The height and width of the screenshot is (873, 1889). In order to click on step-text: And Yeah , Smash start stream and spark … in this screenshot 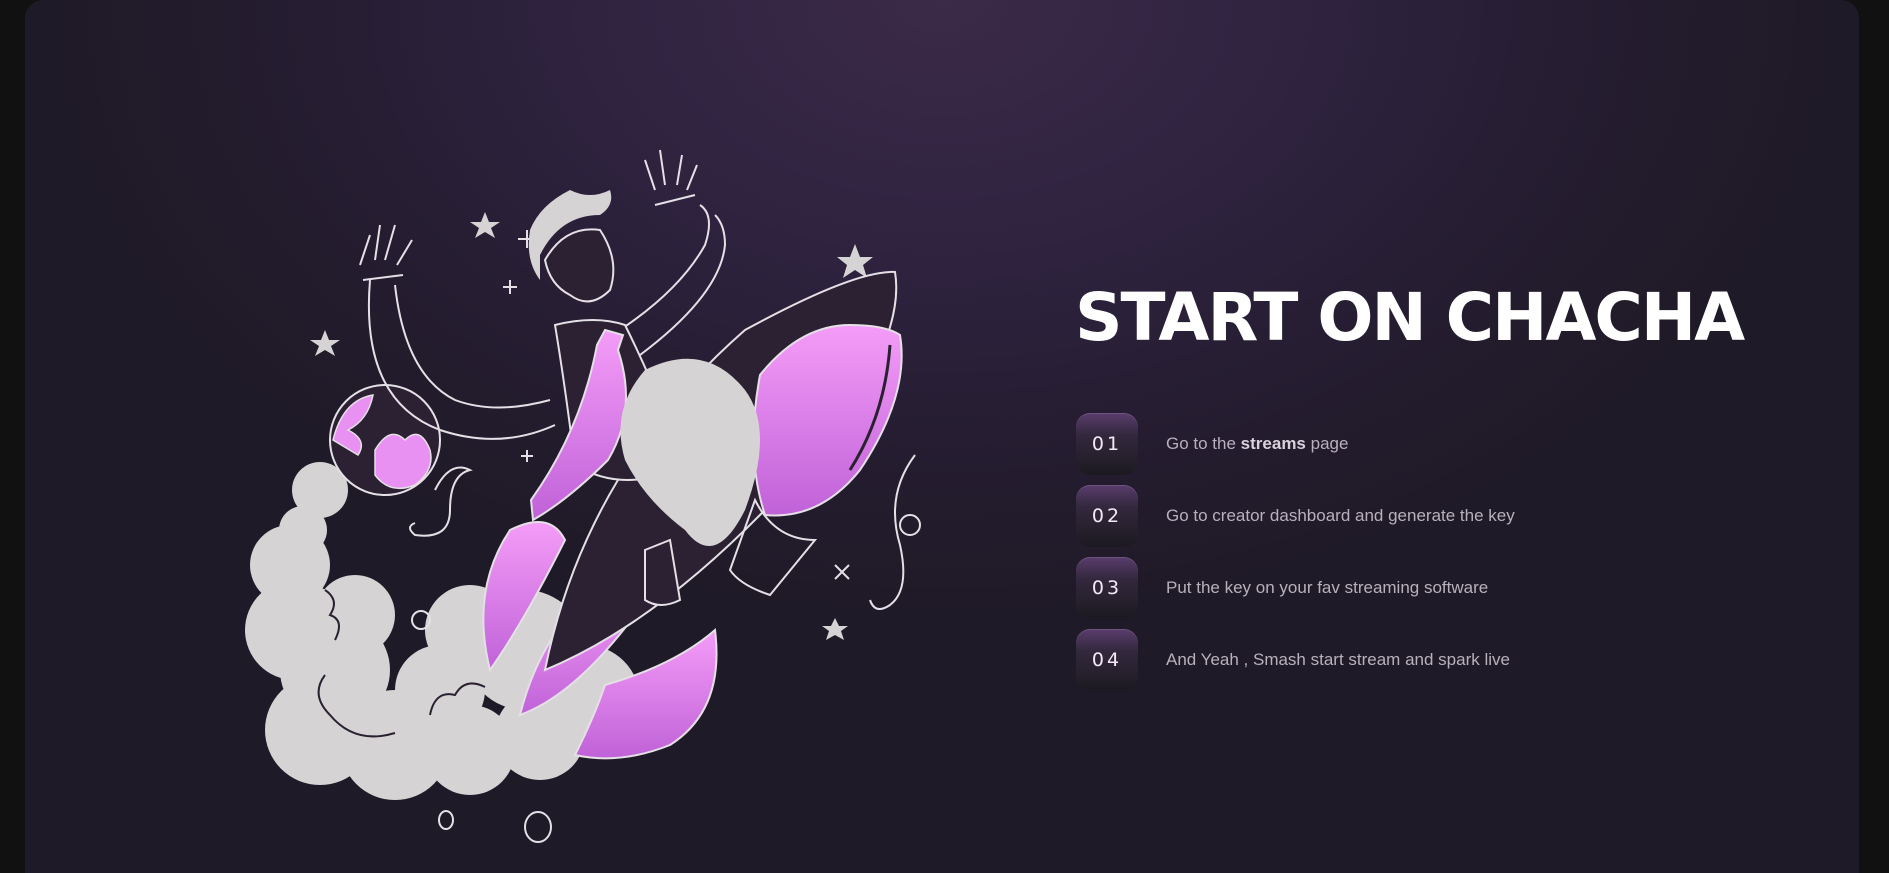, I will do `click(1338, 659)`.